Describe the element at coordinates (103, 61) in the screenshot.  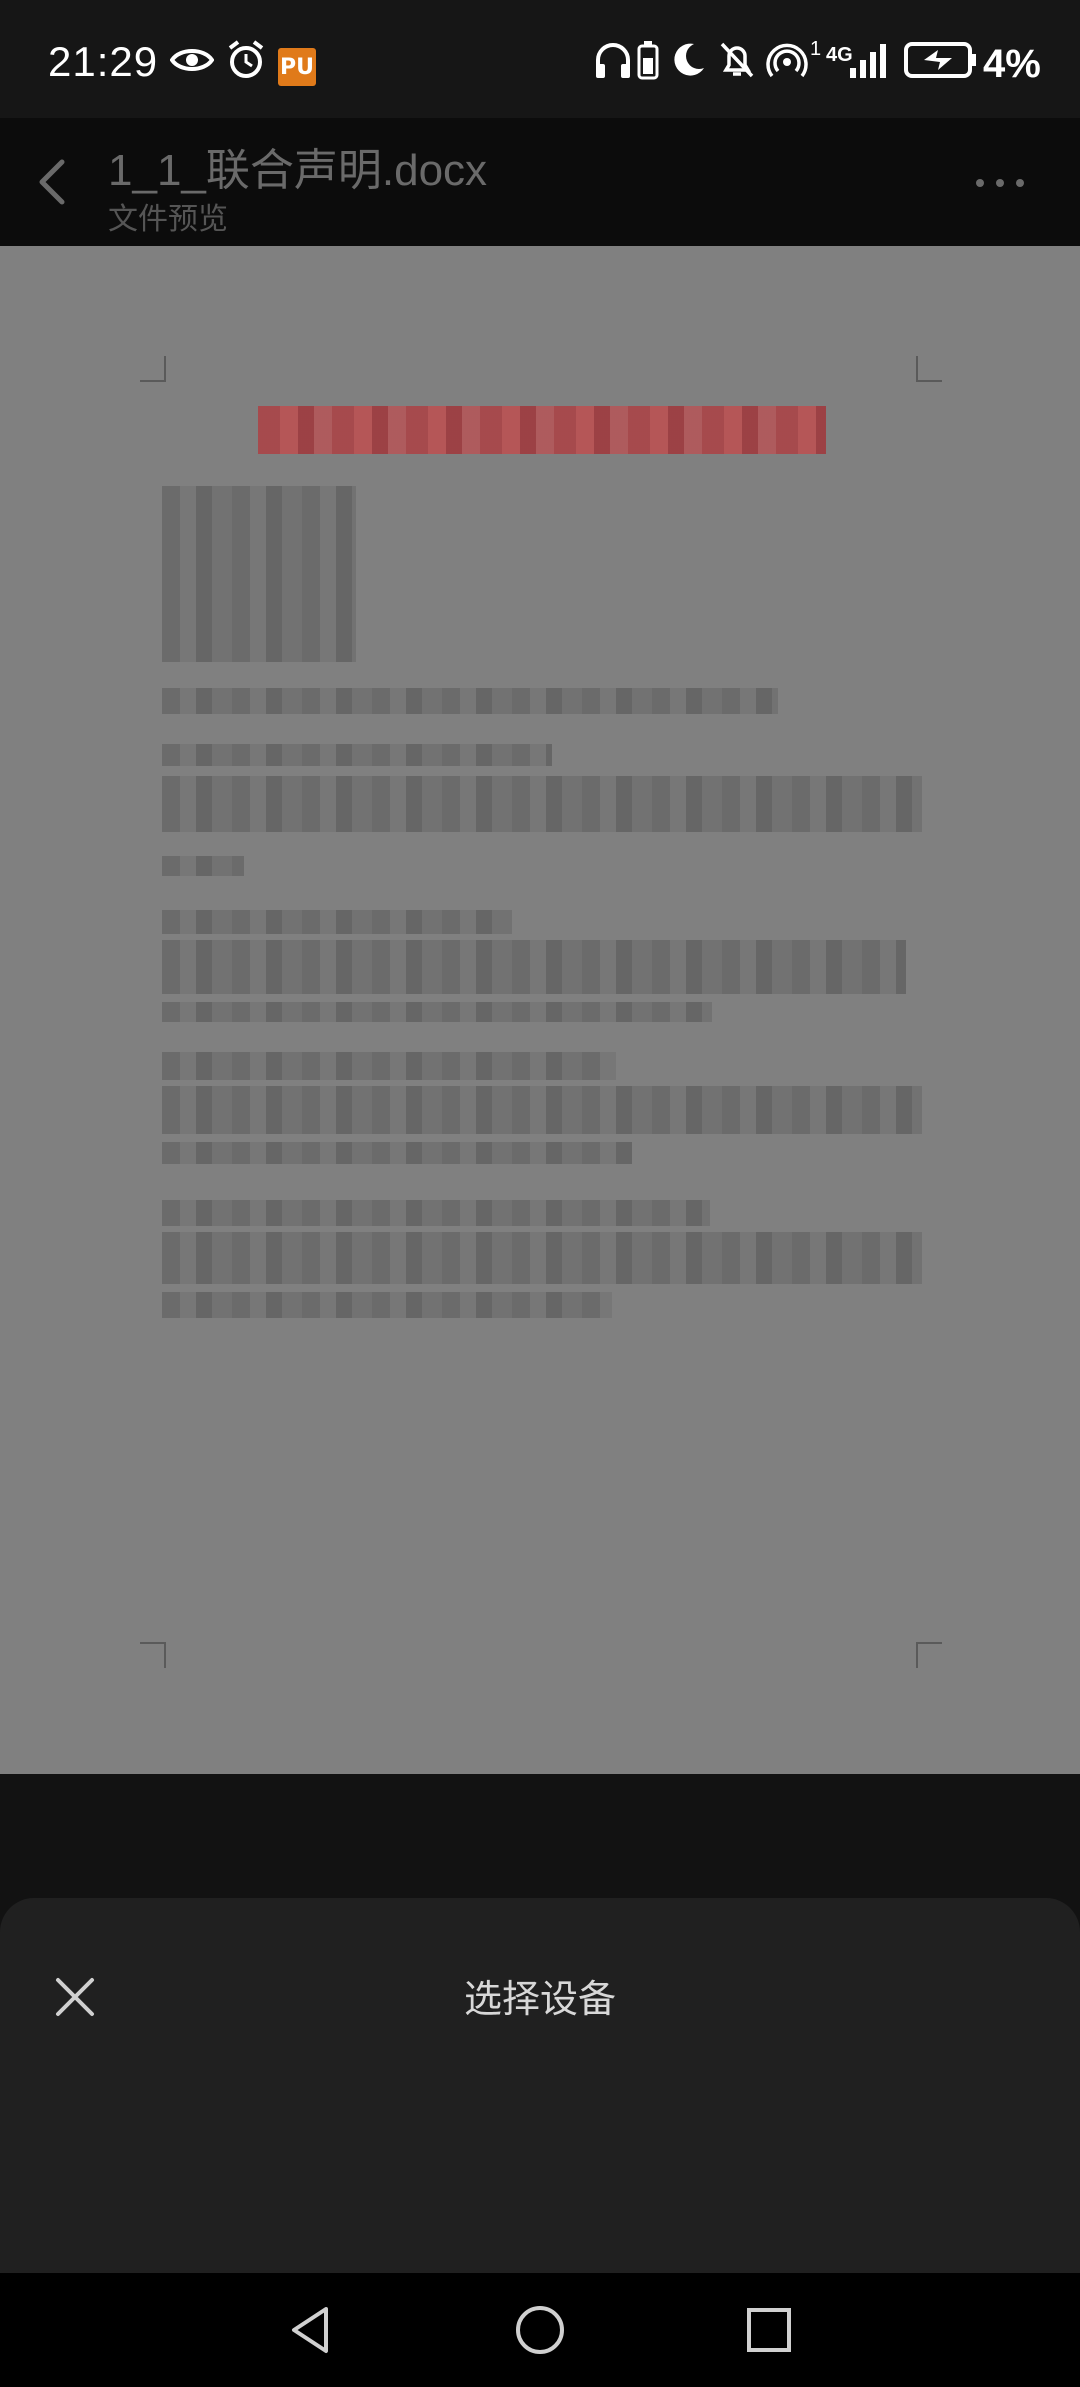
I see `status-time: 21:29` at that location.